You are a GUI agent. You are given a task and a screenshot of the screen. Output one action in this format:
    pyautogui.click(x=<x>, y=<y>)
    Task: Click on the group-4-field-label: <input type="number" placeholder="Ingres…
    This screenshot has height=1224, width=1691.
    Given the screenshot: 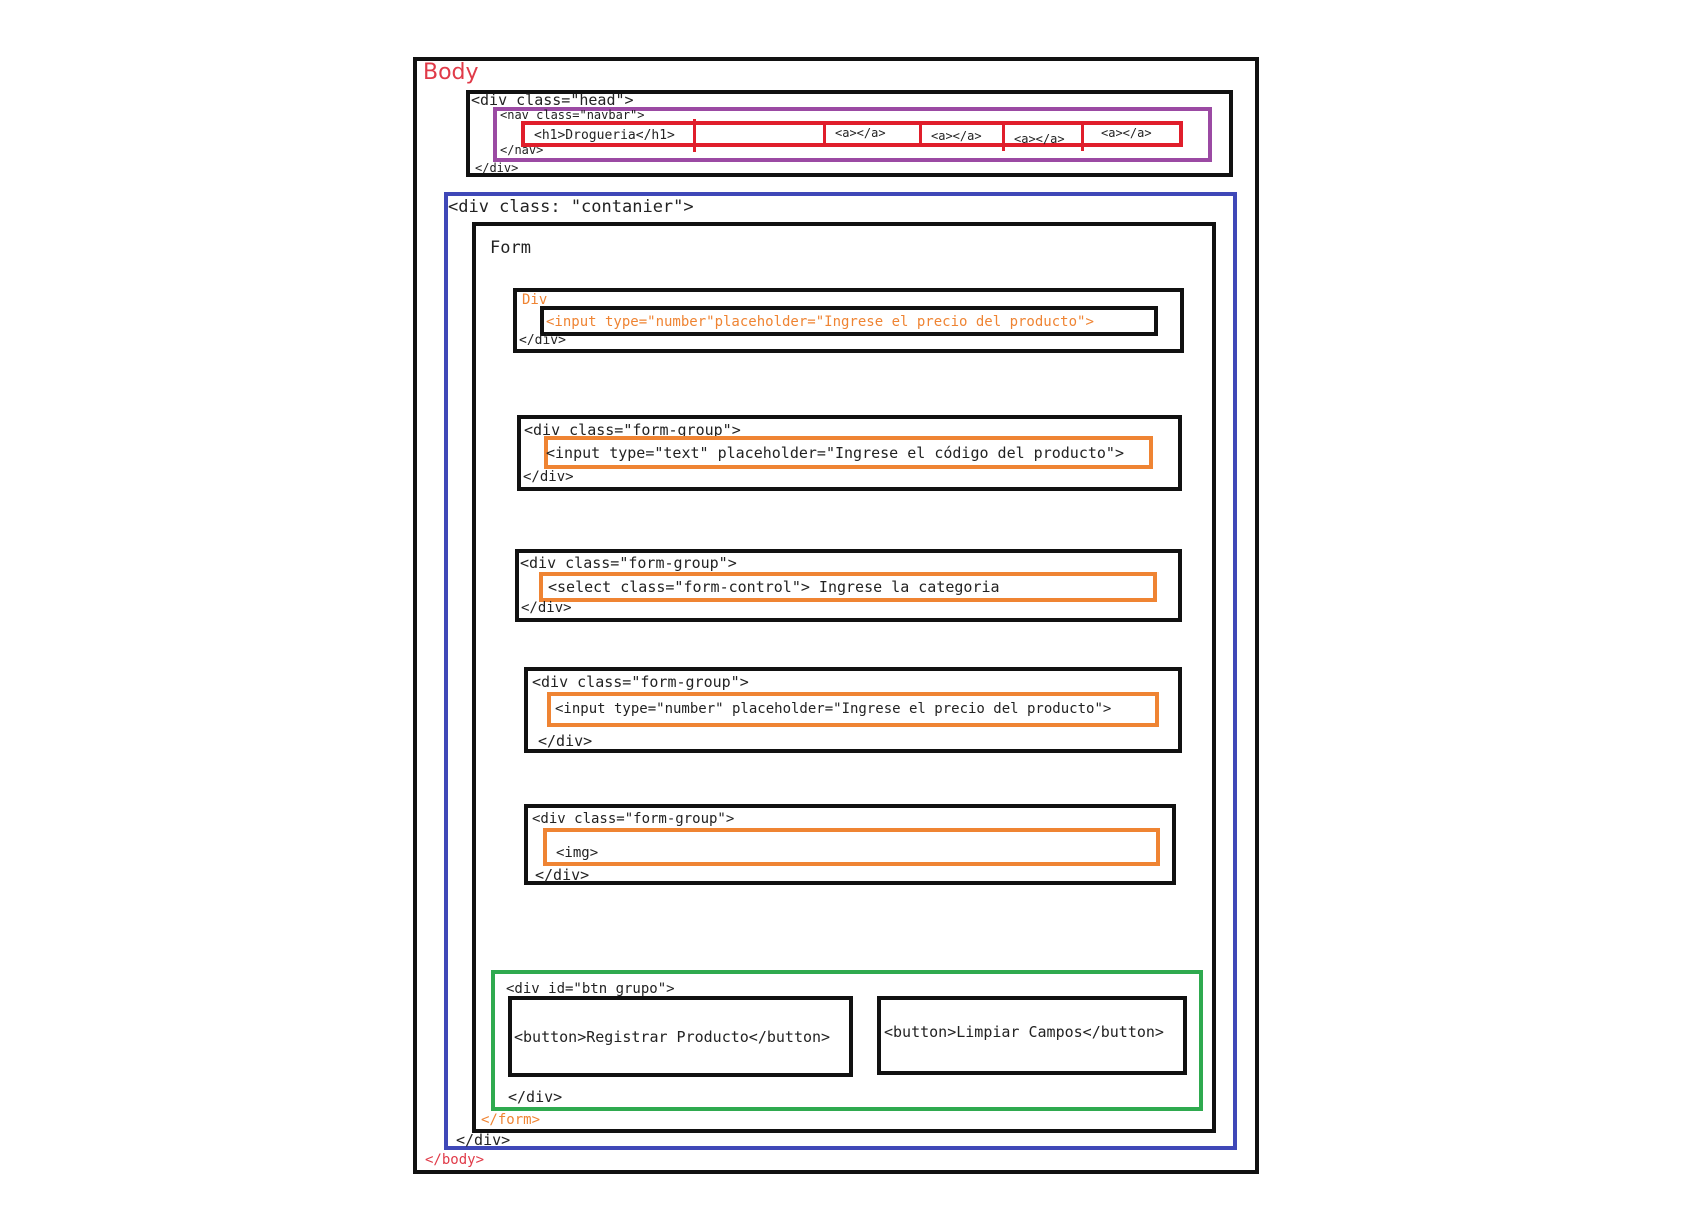 What is the action you would take?
    pyautogui.click(x=833, y=709)
    